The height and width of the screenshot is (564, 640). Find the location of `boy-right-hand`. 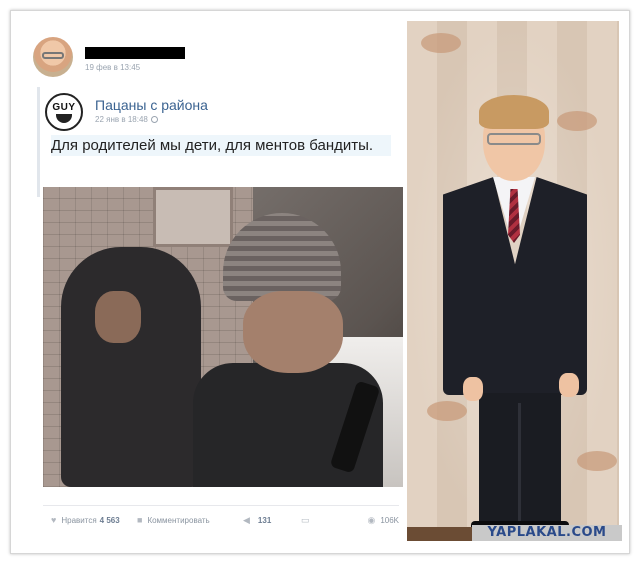

boy-right-hand is located at coordinates (569, 385).